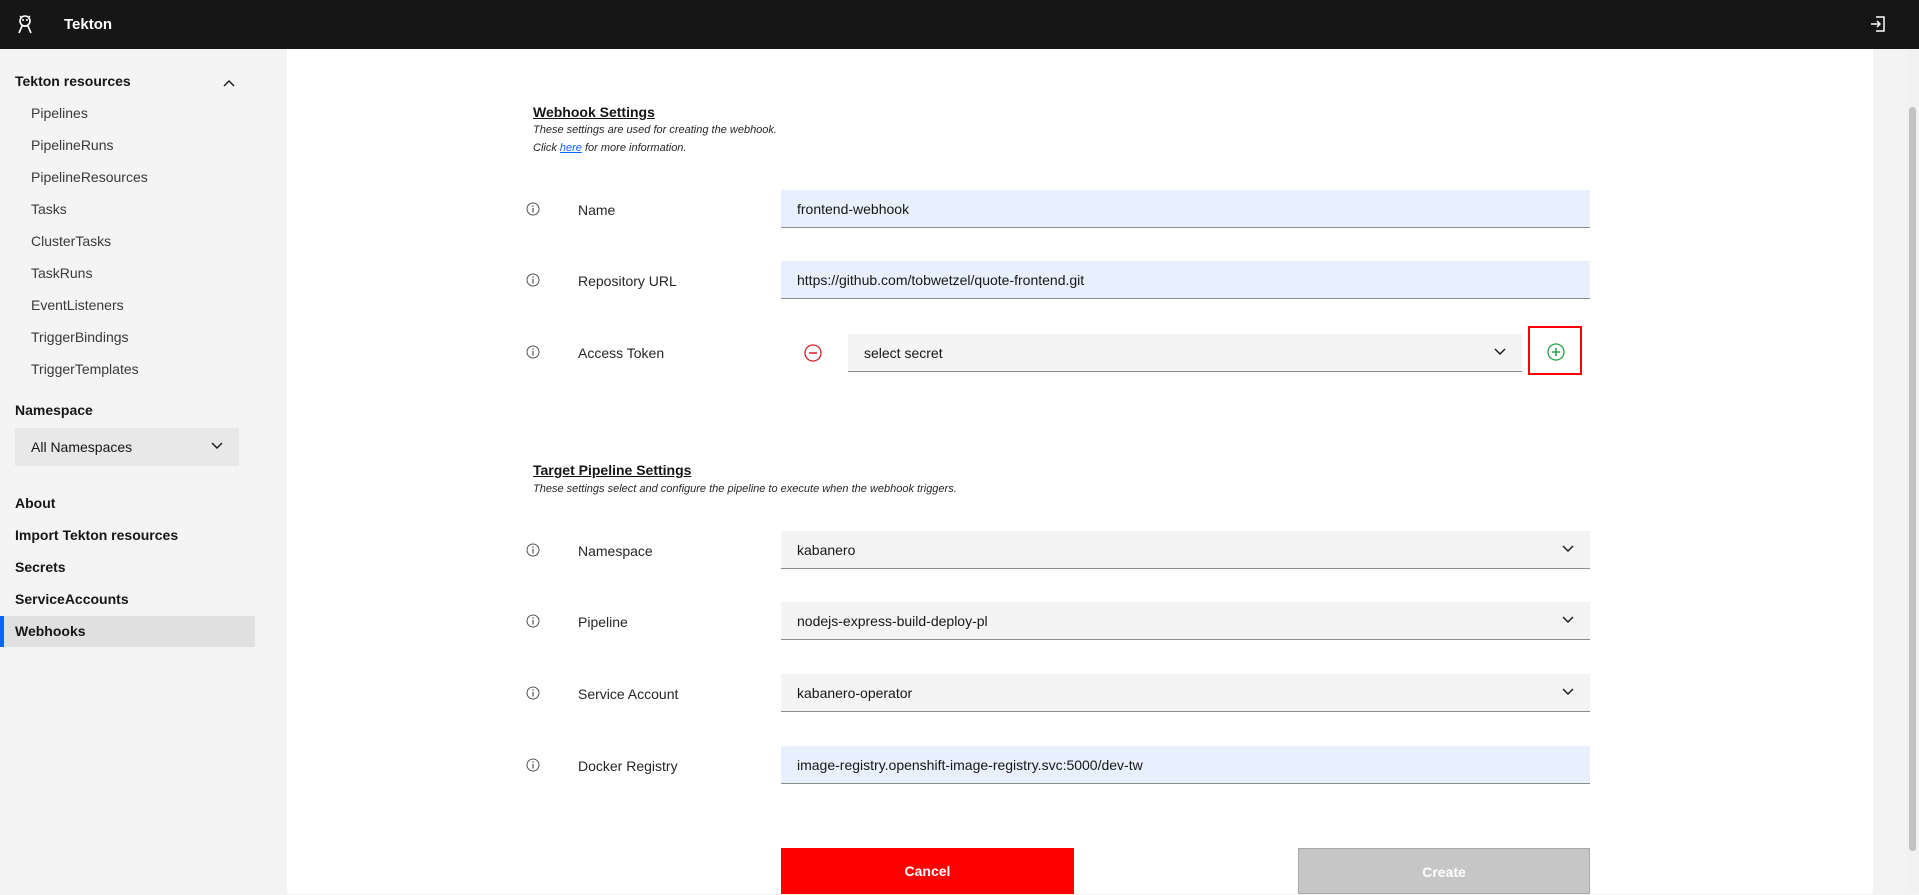 The height and width of the screenshot is (895, 1919). What do you see at coordinates (597, 210) in the screenshot?
I see `name-label: Name` at bounding box center [597, 210].